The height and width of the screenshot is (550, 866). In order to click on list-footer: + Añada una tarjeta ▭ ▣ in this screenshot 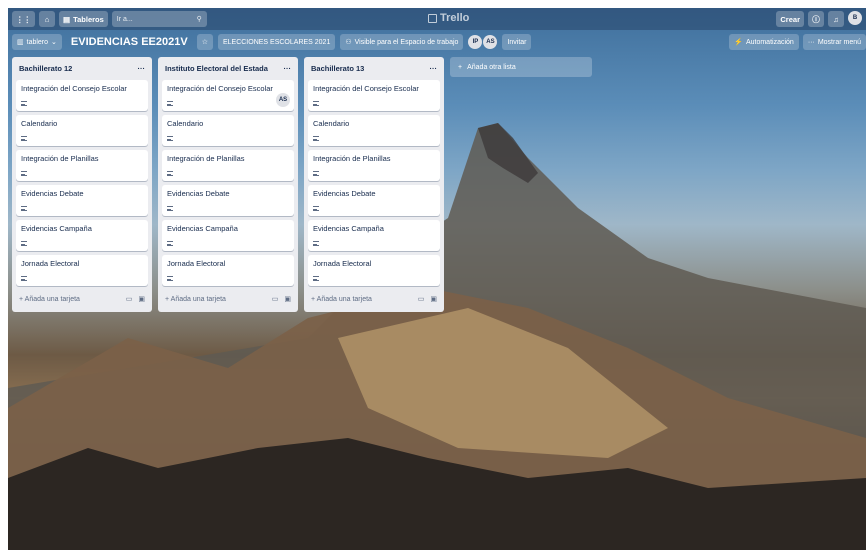, I will do `click(374, 299)`.